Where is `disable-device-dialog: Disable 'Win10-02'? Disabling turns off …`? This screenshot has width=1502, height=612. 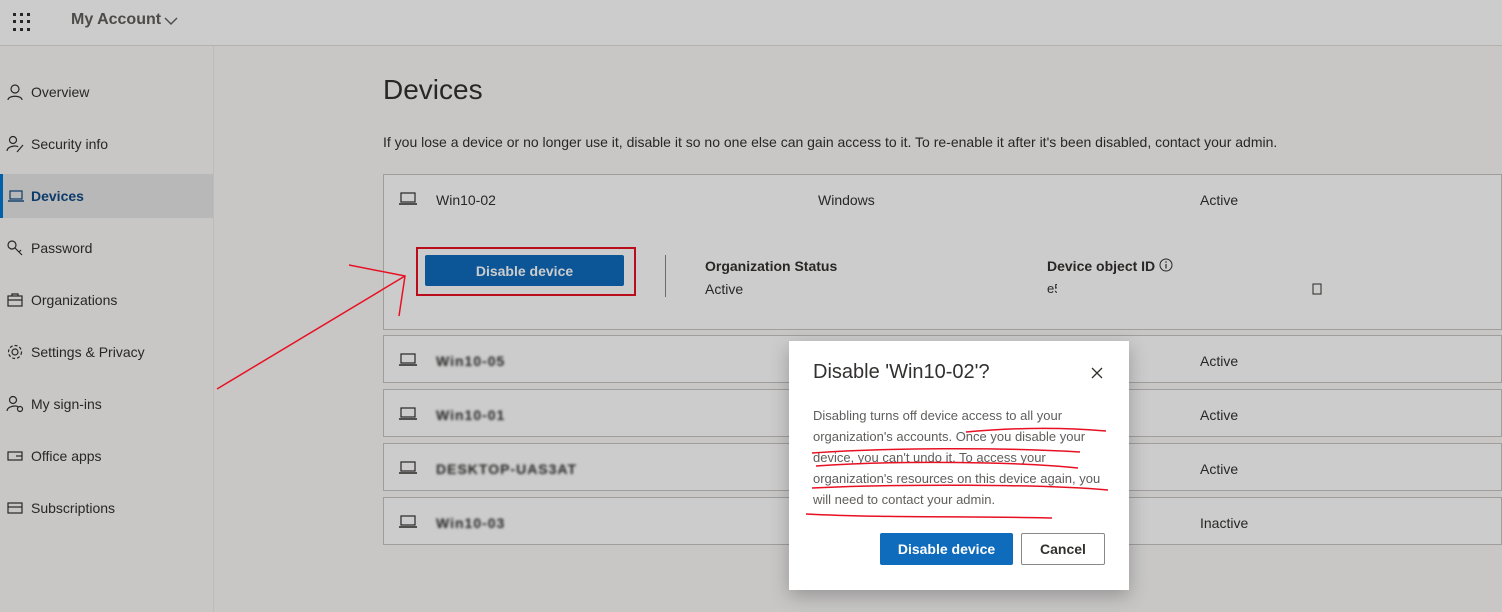
disable-device-dialog: Disable 'Win10-02'? Disabling turns off … is located at coordinates (959, 465).